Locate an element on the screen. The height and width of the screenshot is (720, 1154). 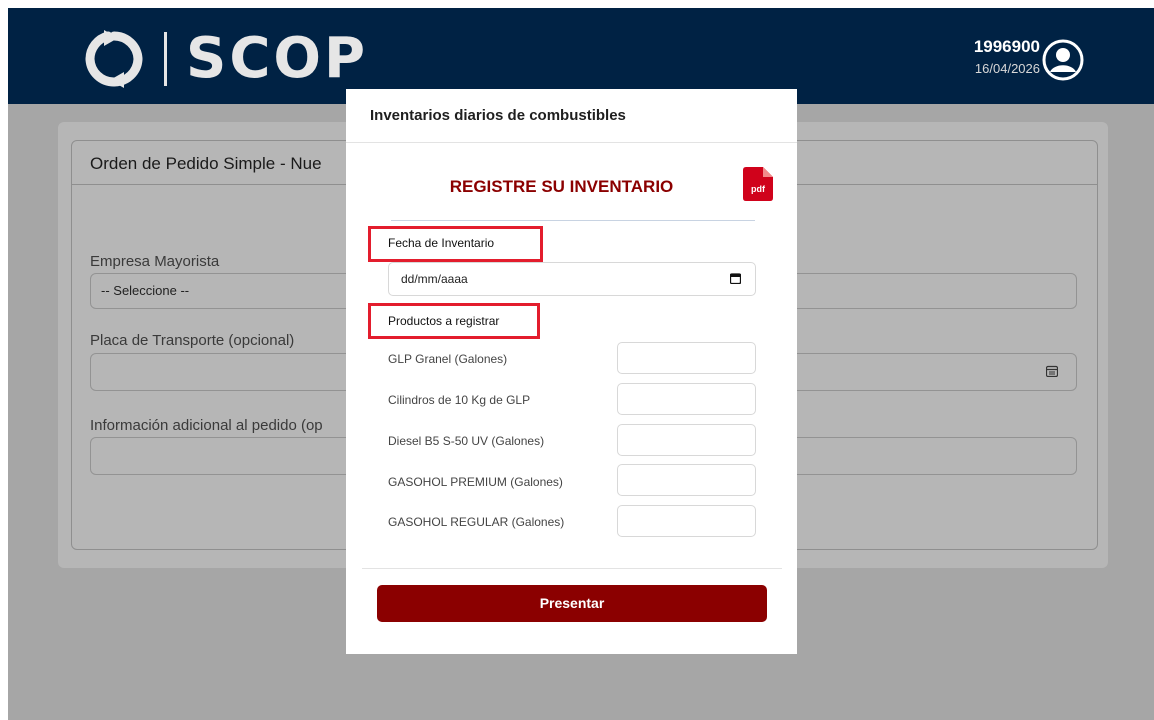
page-left-margin is located at coordinates (4, 364).